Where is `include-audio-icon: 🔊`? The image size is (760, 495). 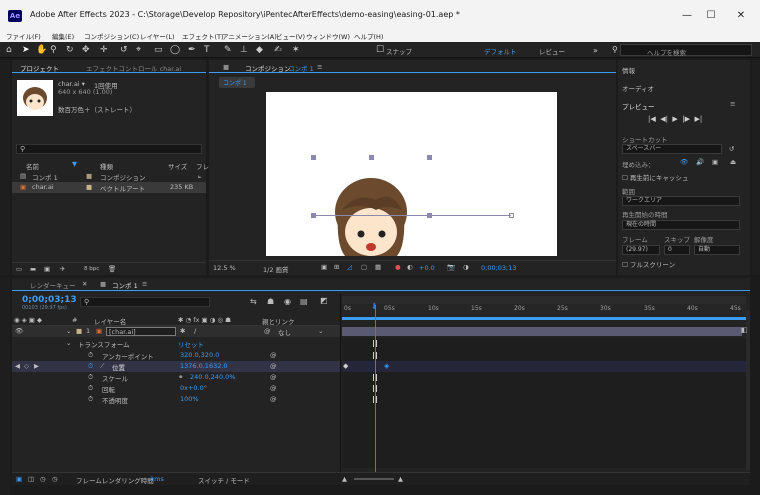 include-audio-icon: 🔊 is located at coordinates (700, 162).